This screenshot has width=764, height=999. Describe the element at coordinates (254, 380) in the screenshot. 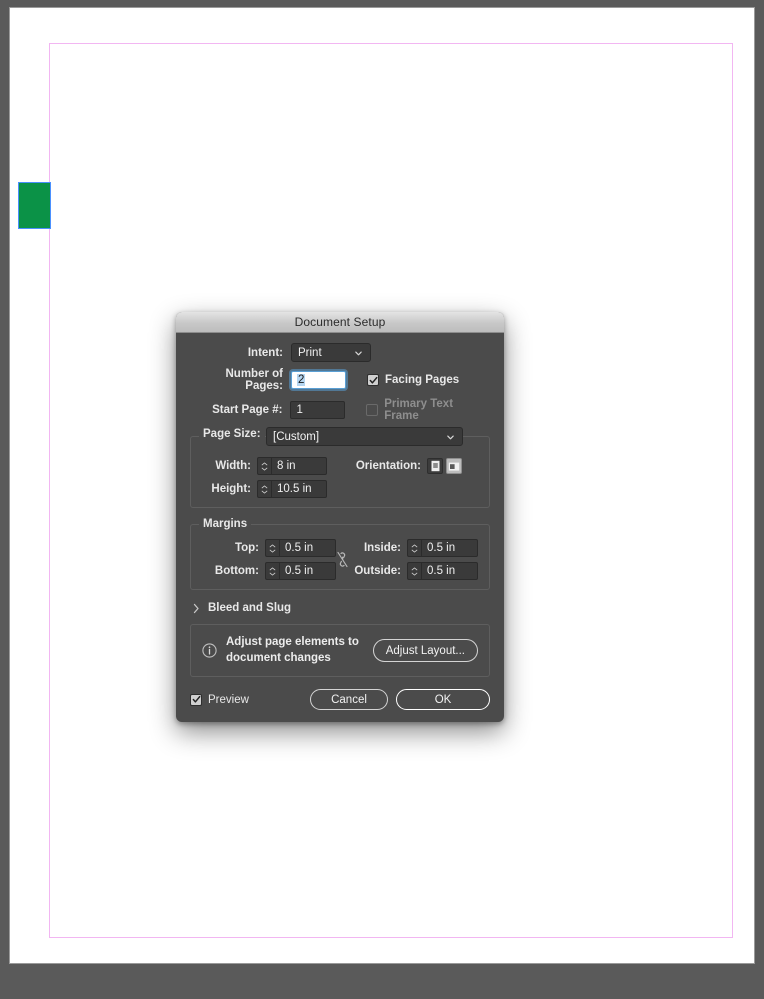

I see `number-of-pages-label: Number of Pages:` at that location.